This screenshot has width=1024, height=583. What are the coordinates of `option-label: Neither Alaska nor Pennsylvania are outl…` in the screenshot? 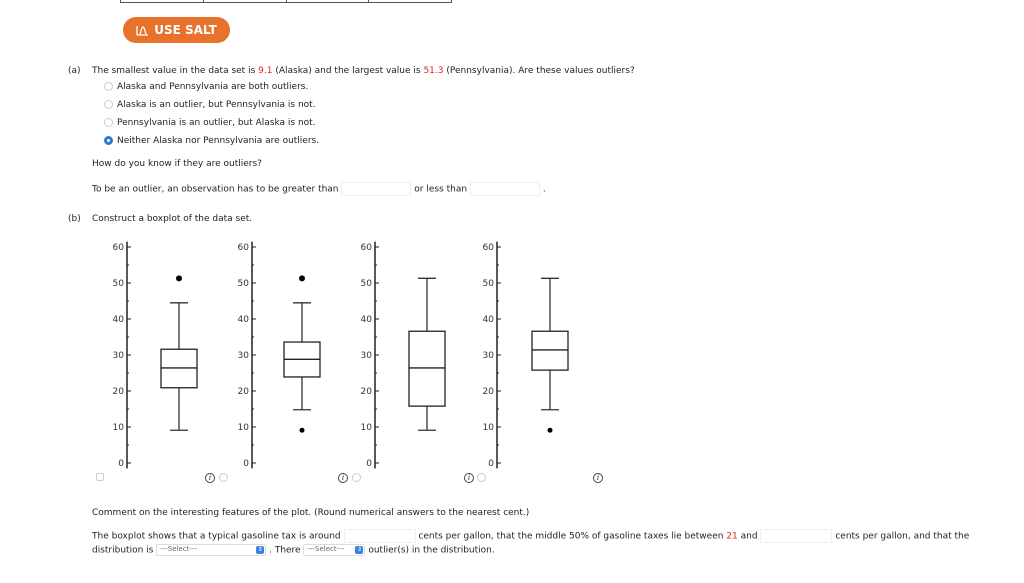 It's located at (218, 141).